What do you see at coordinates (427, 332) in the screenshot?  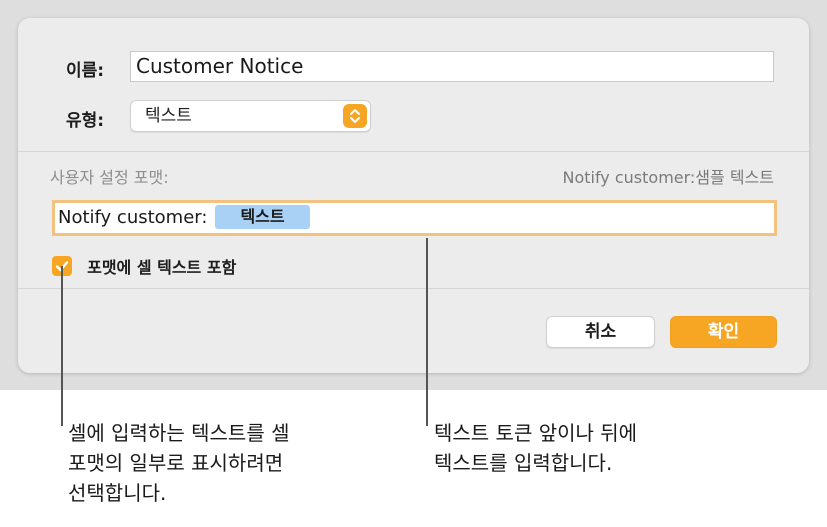 I see `callout-line-format-field` at bounding box center [427, 332].